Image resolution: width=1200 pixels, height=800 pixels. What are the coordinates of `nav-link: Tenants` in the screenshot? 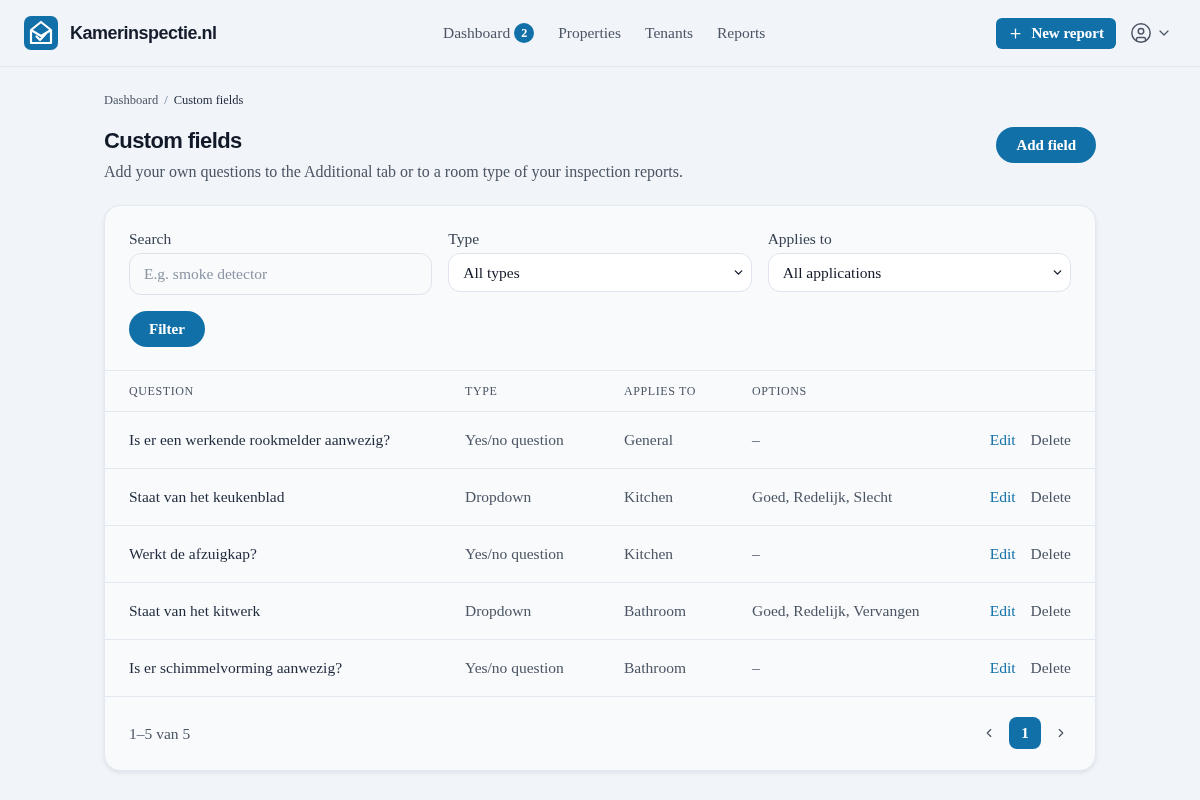 It's located at (669, 33).